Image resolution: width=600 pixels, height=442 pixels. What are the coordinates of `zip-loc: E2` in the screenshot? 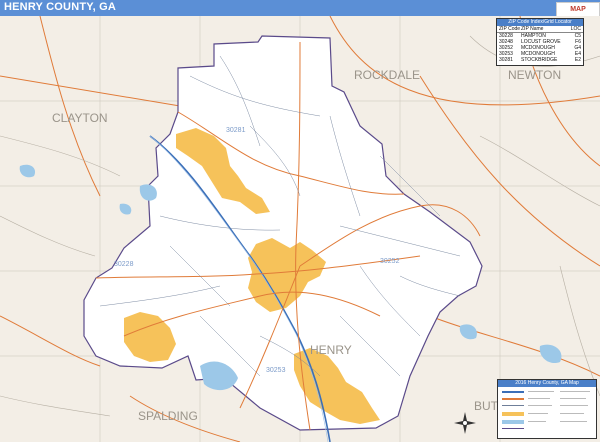 It's located at (577, 60).